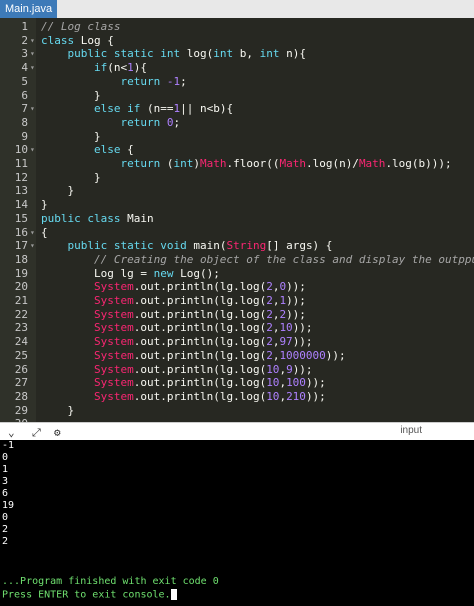  Describe the element at coordinates (130, 274) in the screenshot. I see `code-text: Log lg = new Log();` at that location.